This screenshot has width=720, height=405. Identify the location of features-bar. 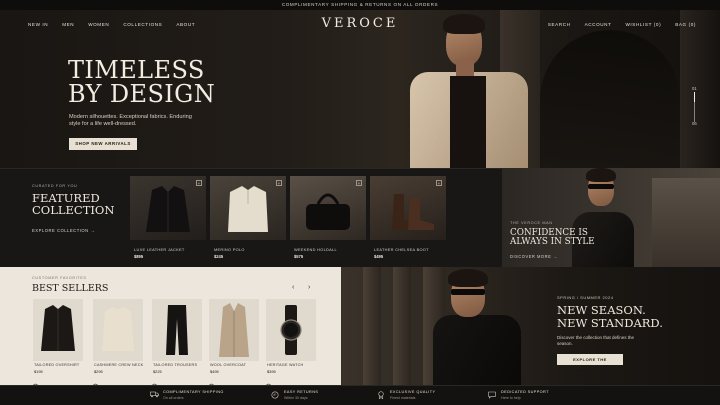
(360, 395).